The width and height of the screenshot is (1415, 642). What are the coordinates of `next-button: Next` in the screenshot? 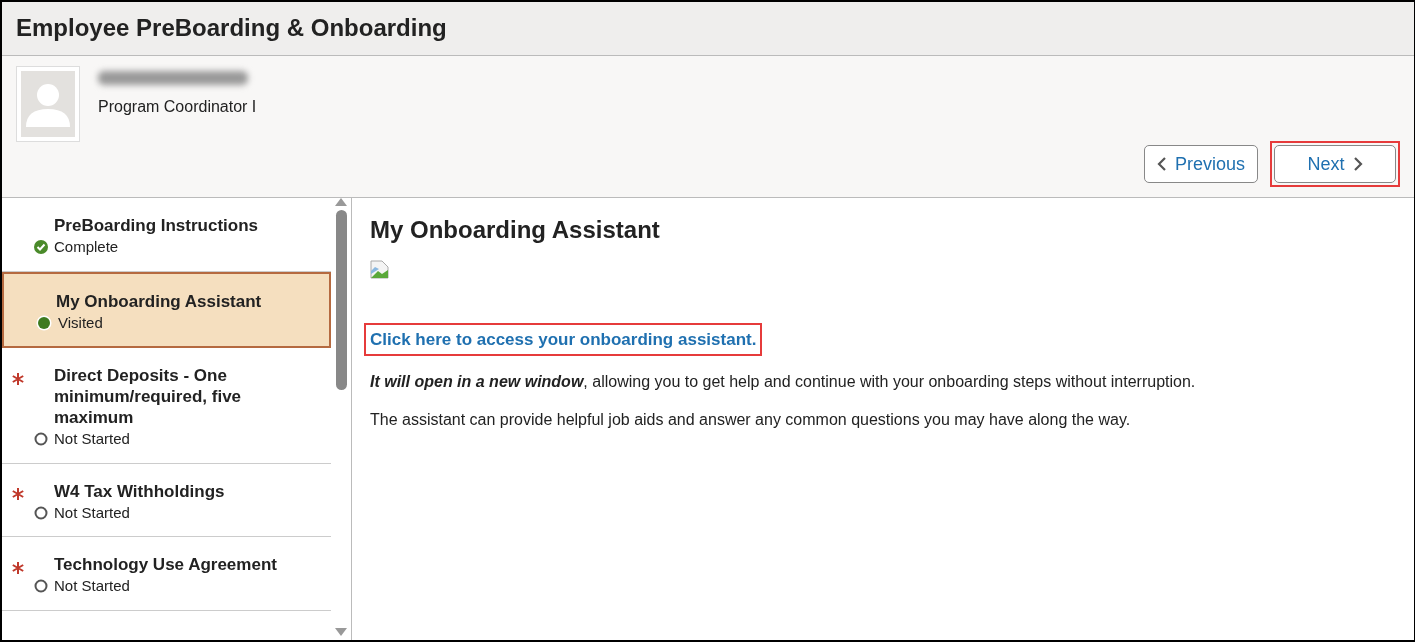 It's located at (1335, 164).